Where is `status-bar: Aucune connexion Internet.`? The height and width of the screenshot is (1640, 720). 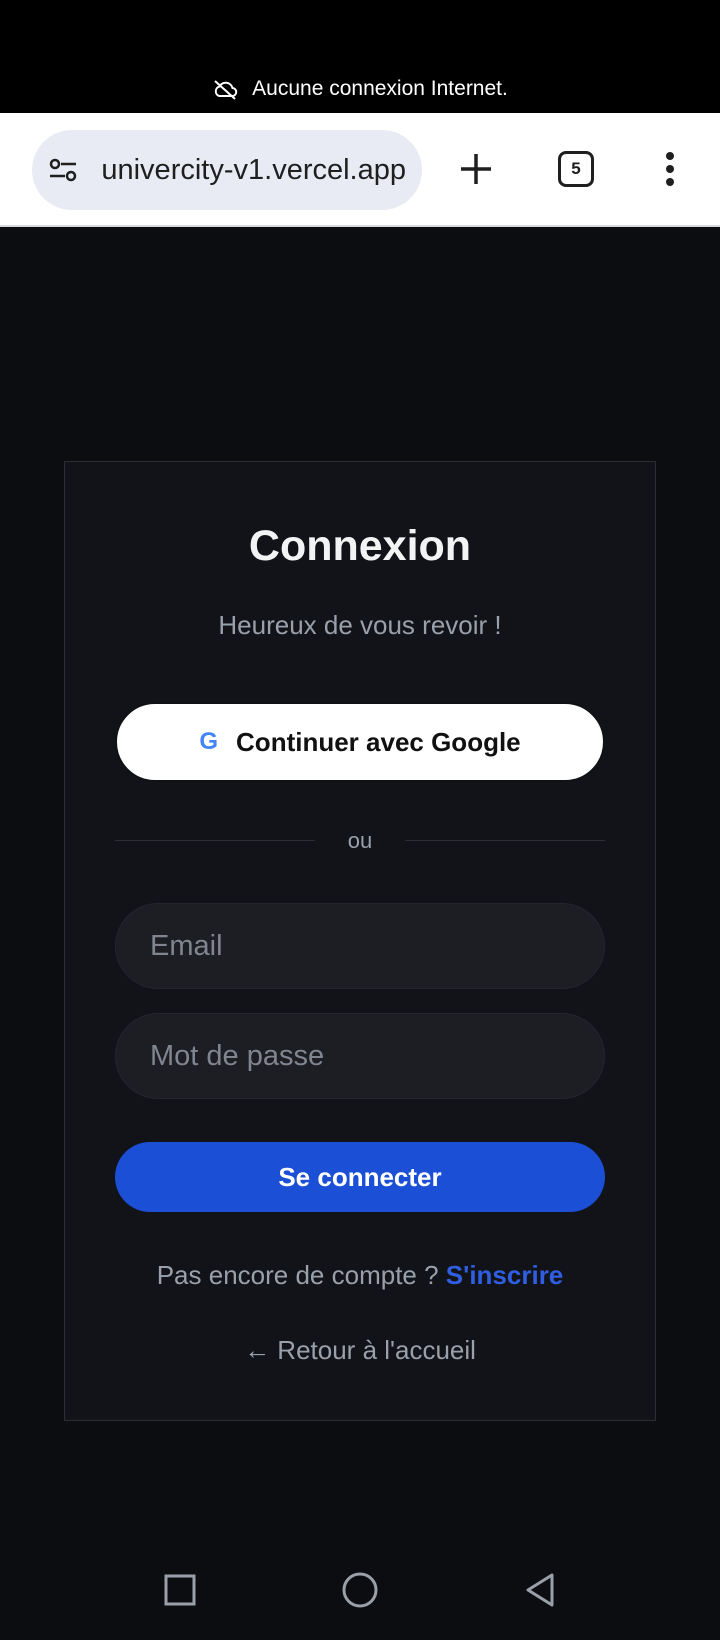
status-bar: Aucune connexion Internet. is located at coordinates (360, 56).